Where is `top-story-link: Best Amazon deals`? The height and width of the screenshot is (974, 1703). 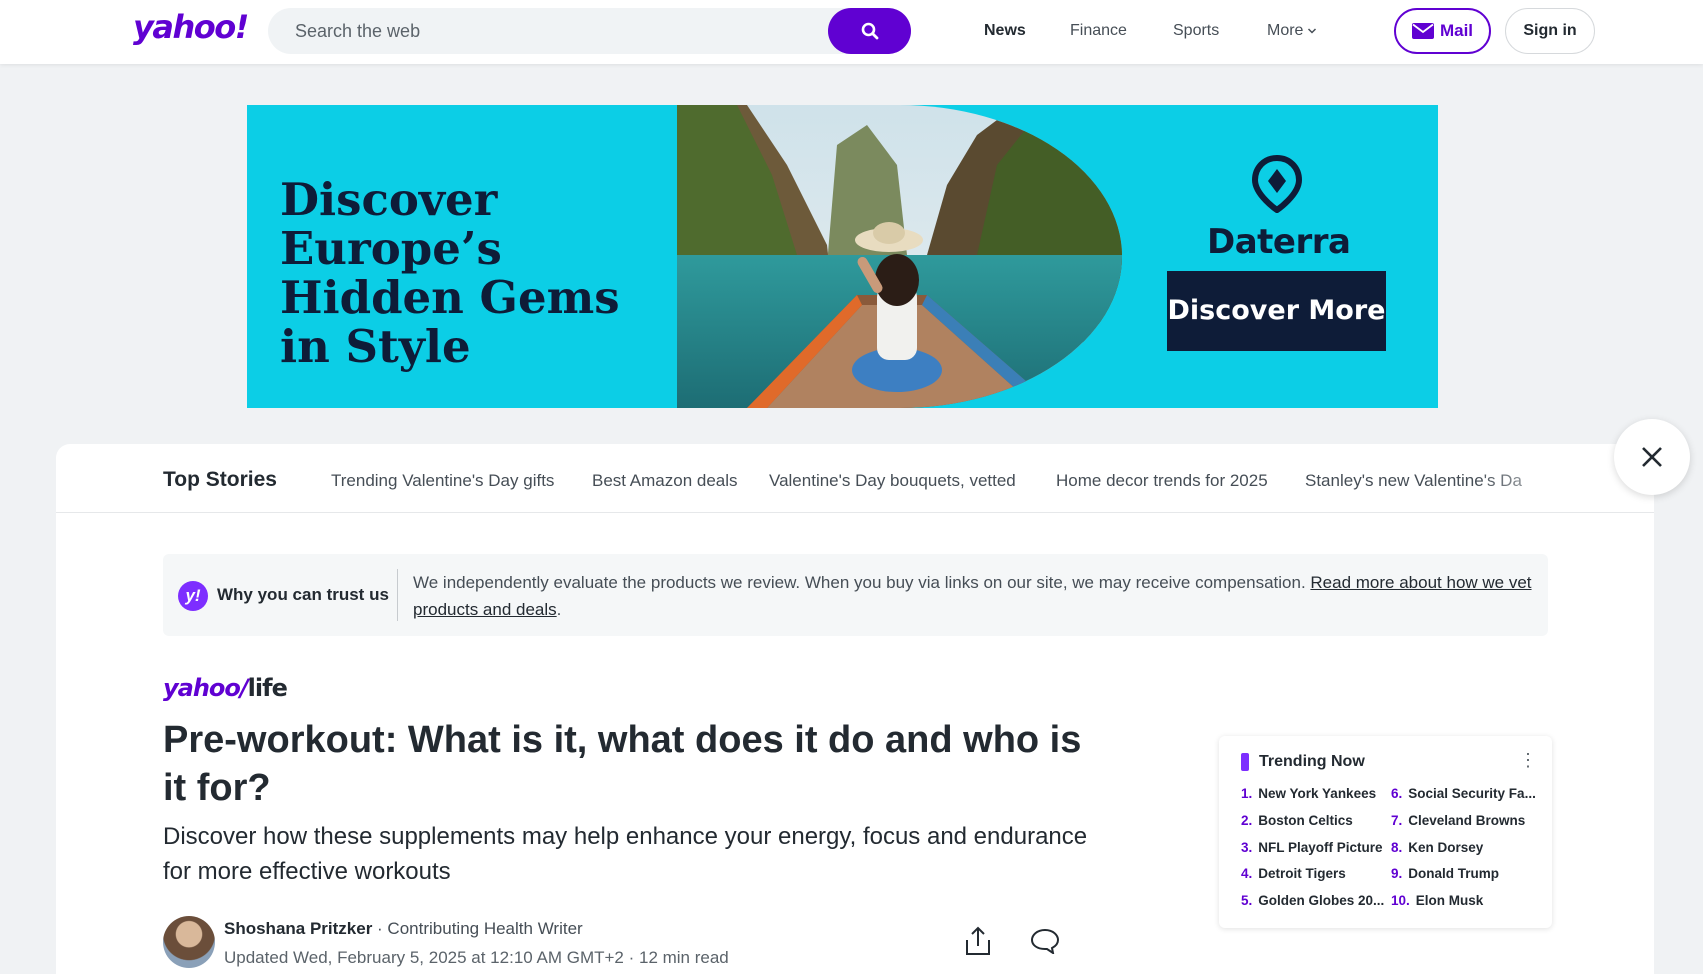 top-story-link: Best Amazon deals is located at coordinates (665, 481).